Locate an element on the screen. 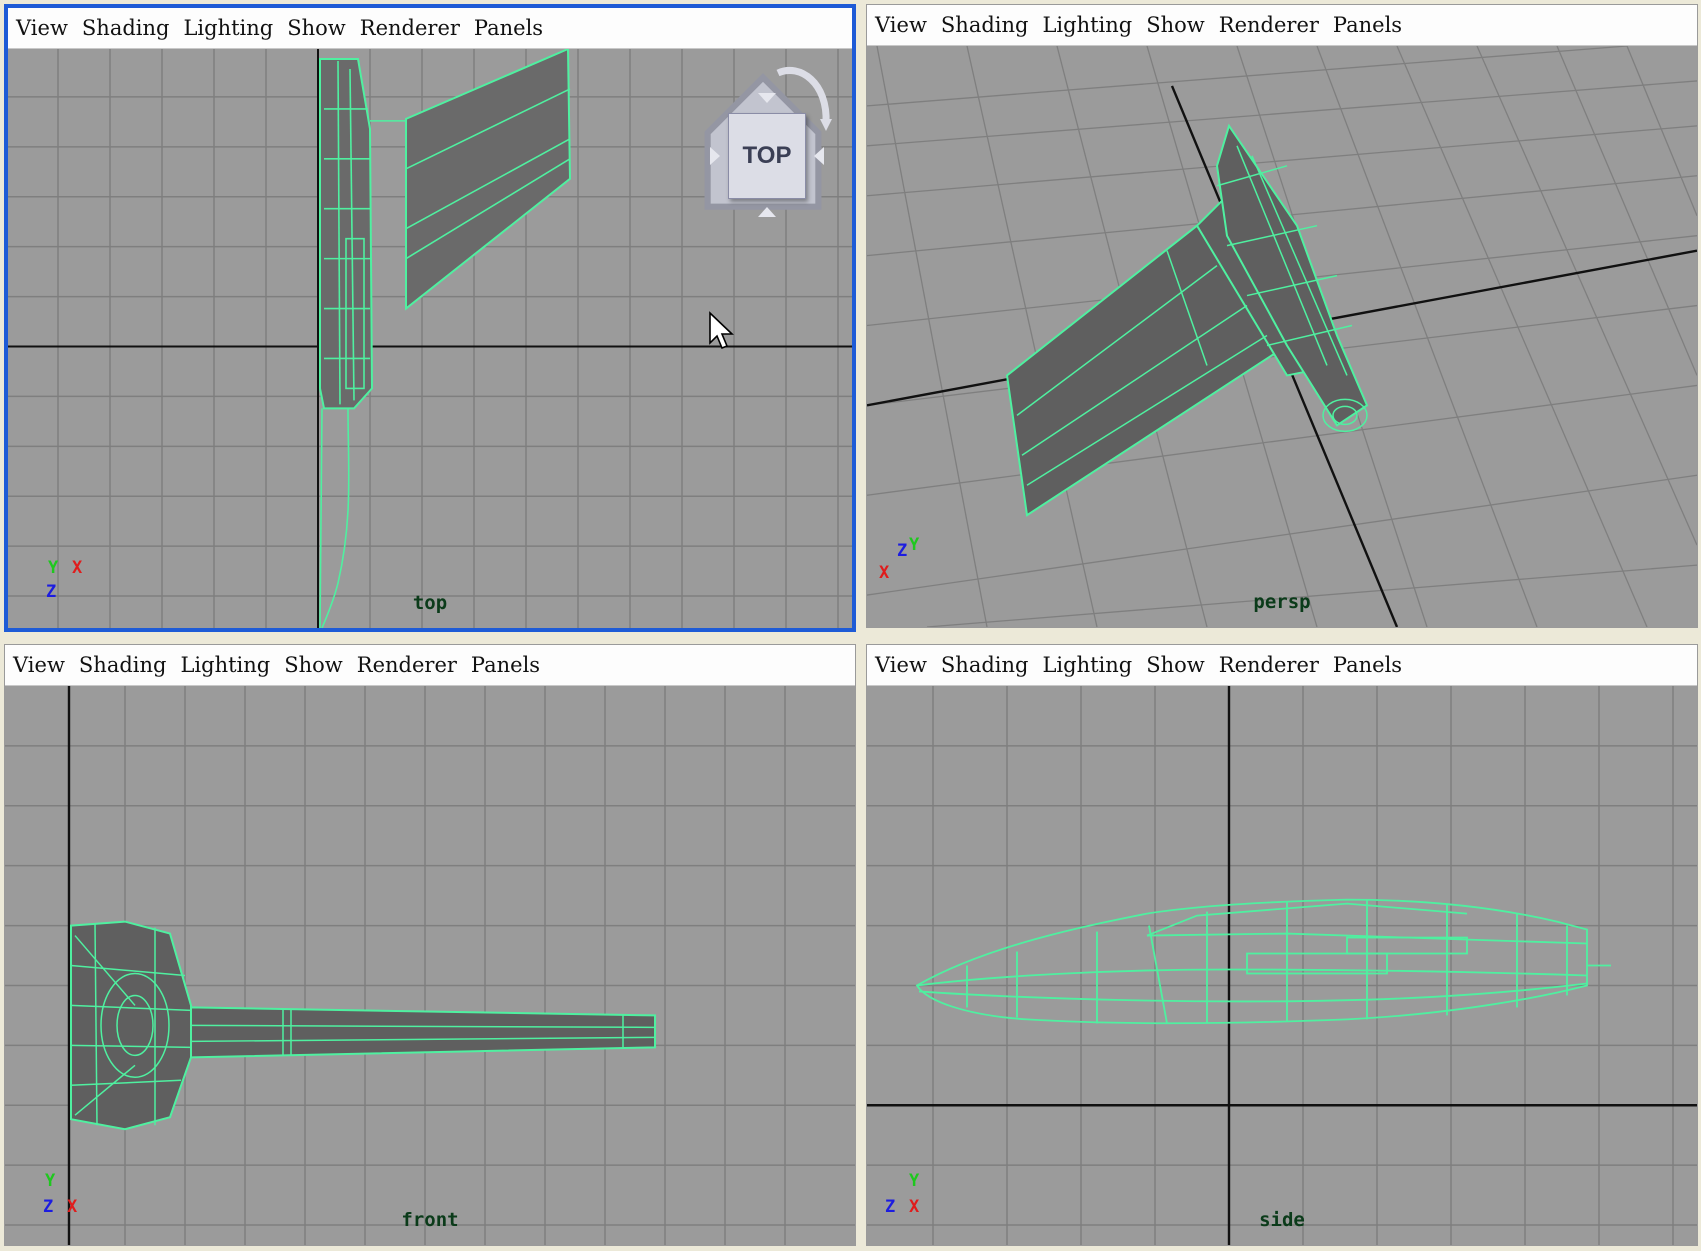 This screenshot has width=1701, height=1251. view-cube: TOP is located at coordinates (763, 139).